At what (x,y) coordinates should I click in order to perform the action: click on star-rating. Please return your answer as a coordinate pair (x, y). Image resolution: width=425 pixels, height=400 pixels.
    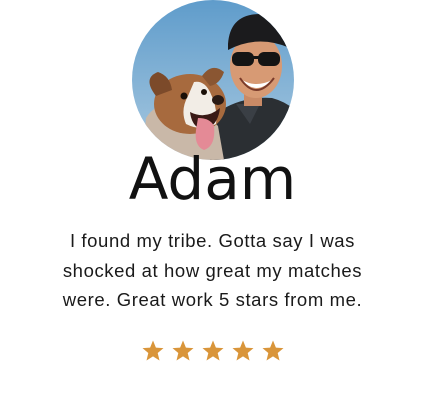
    Looking at the image, I should click on (212, 351).